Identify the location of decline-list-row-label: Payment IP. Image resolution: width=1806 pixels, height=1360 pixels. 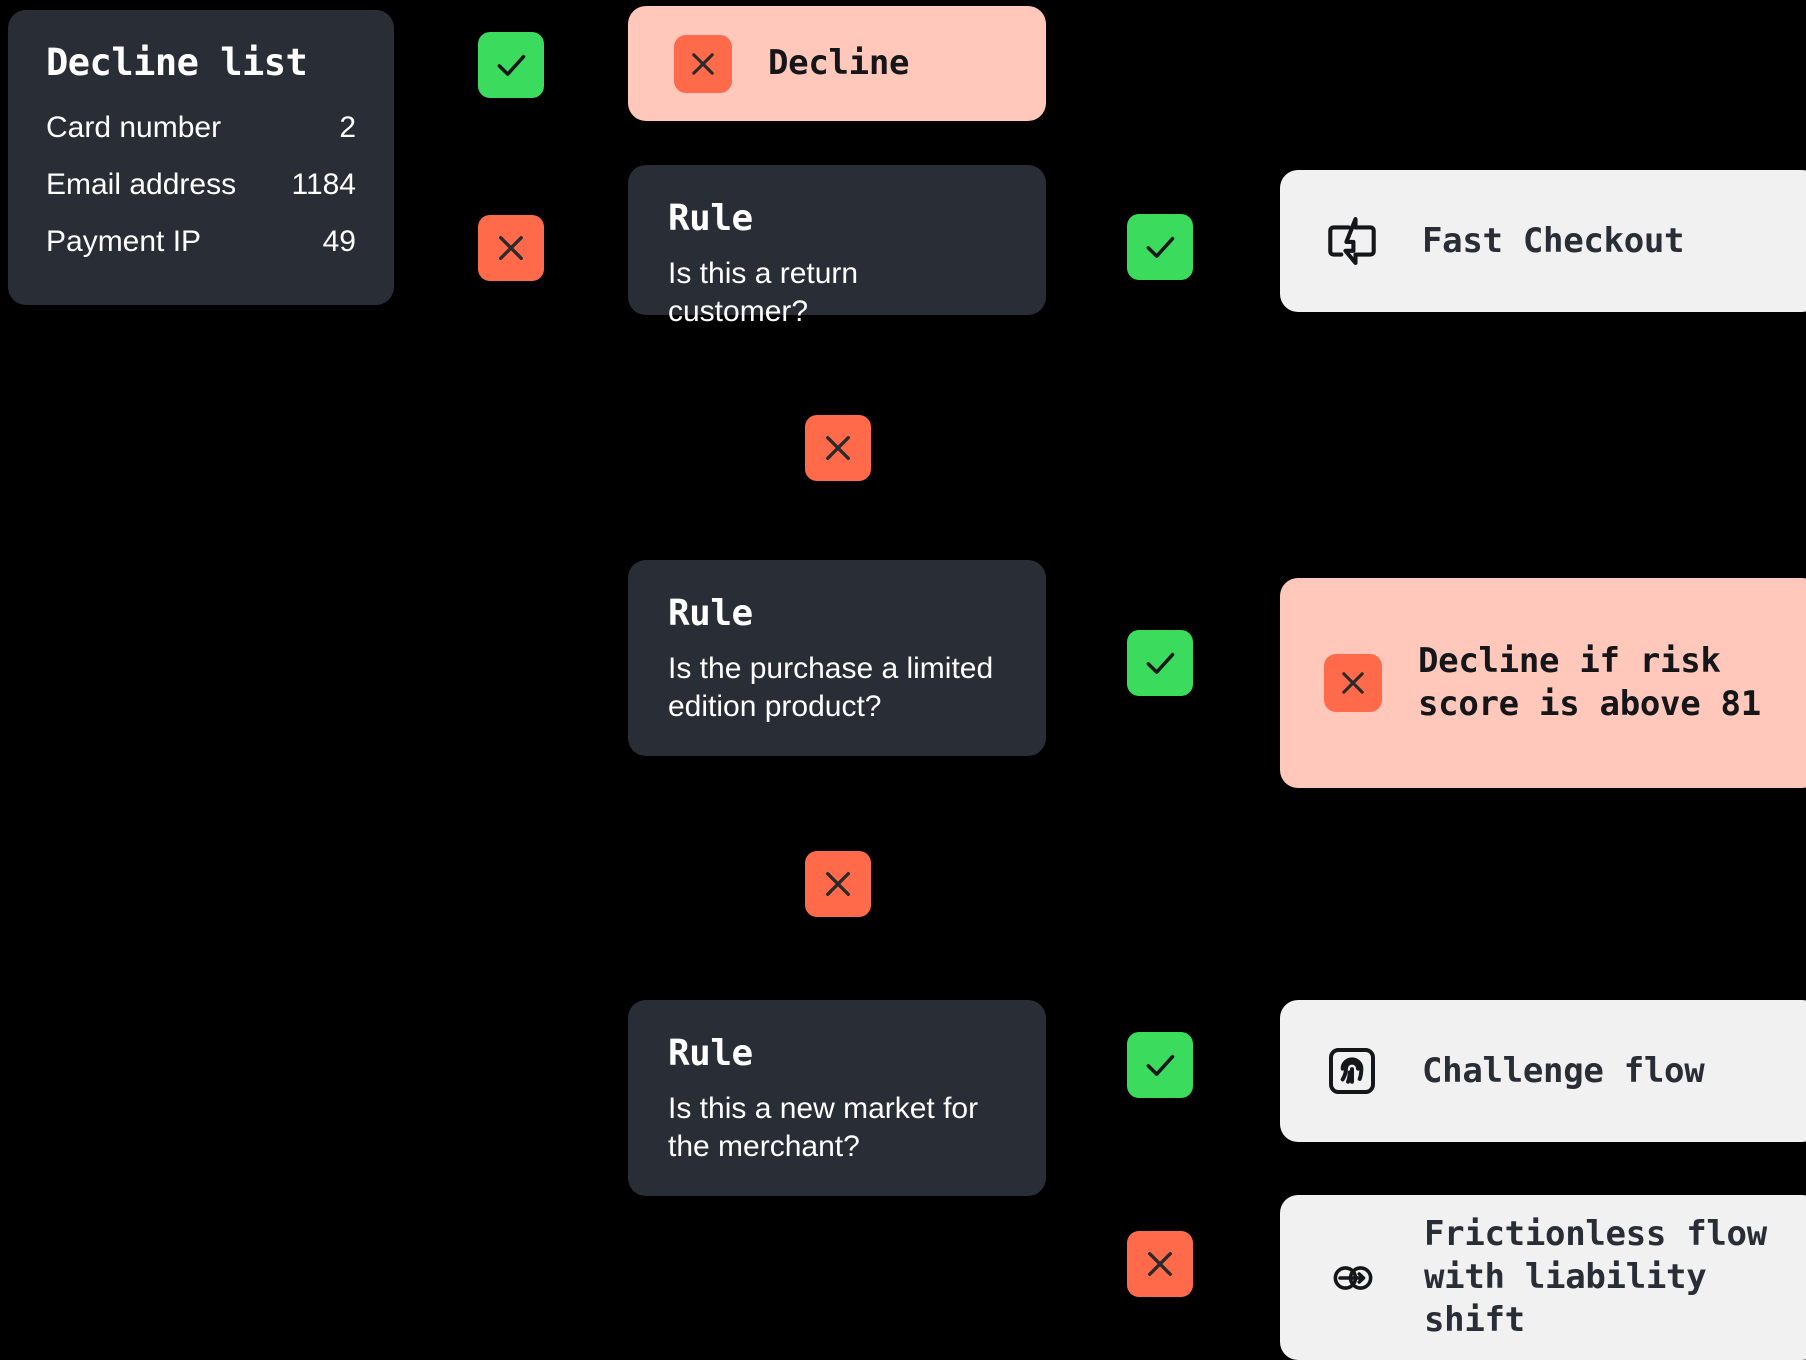
(124, 241).